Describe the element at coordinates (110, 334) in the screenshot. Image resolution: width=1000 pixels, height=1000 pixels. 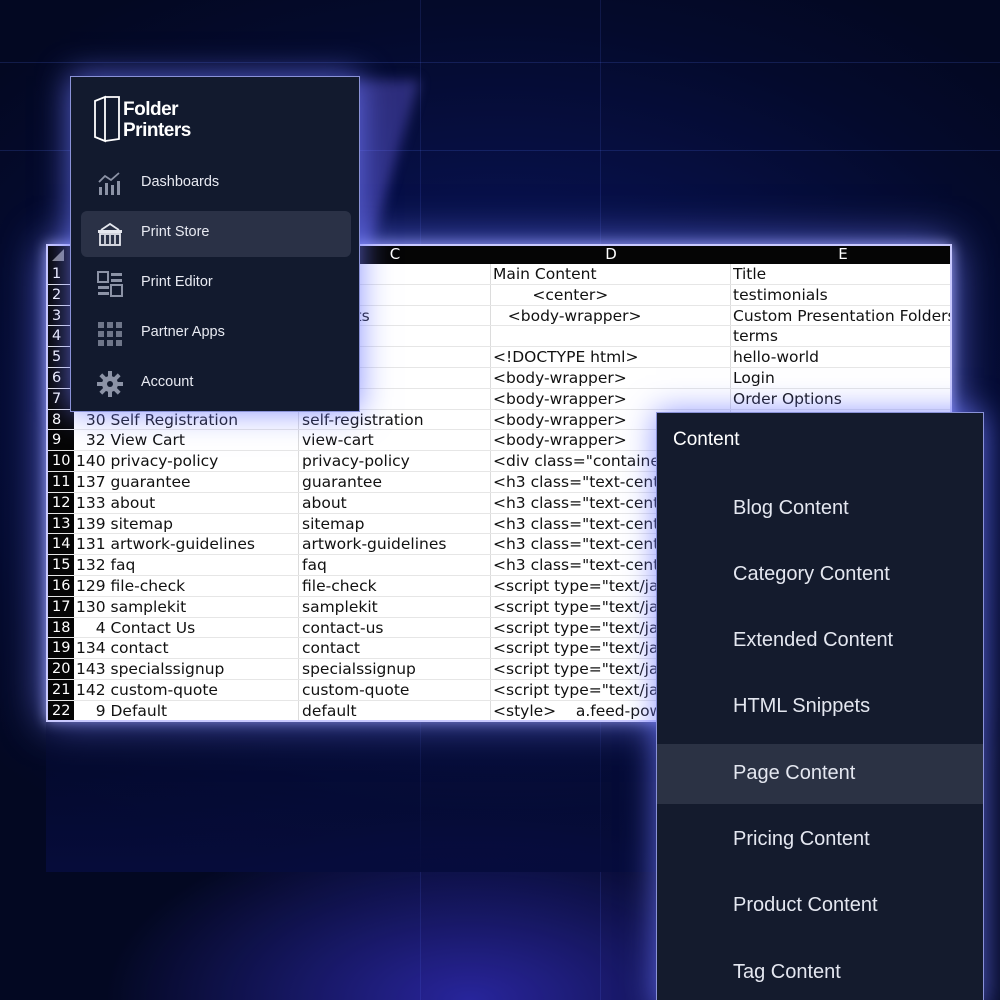
I see `apps-grid-icon` at that location.